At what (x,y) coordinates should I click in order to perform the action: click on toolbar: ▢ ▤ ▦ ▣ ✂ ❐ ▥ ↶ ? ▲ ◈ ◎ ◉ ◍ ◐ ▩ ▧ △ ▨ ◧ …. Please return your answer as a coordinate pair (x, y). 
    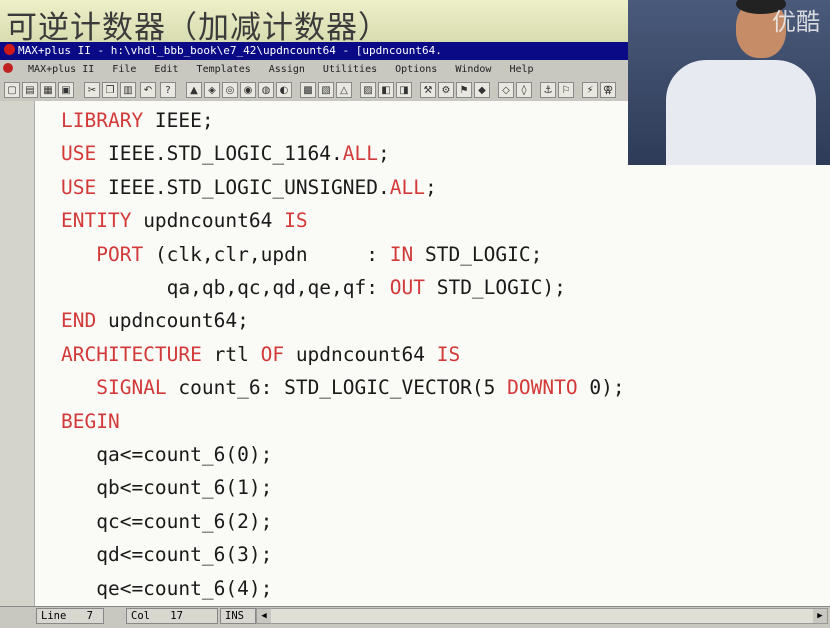
    Looking at the image, I should click on (314, 90).